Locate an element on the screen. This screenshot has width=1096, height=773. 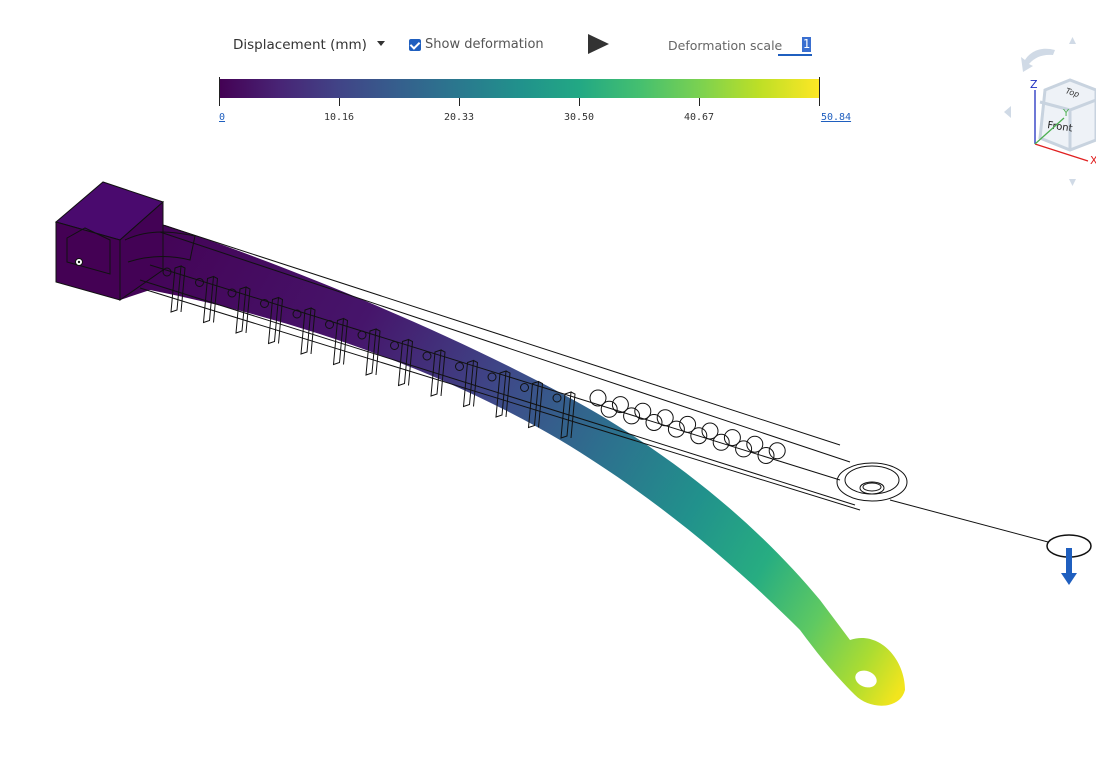
force-arrow-icon is located at coordinates (1069, 566).